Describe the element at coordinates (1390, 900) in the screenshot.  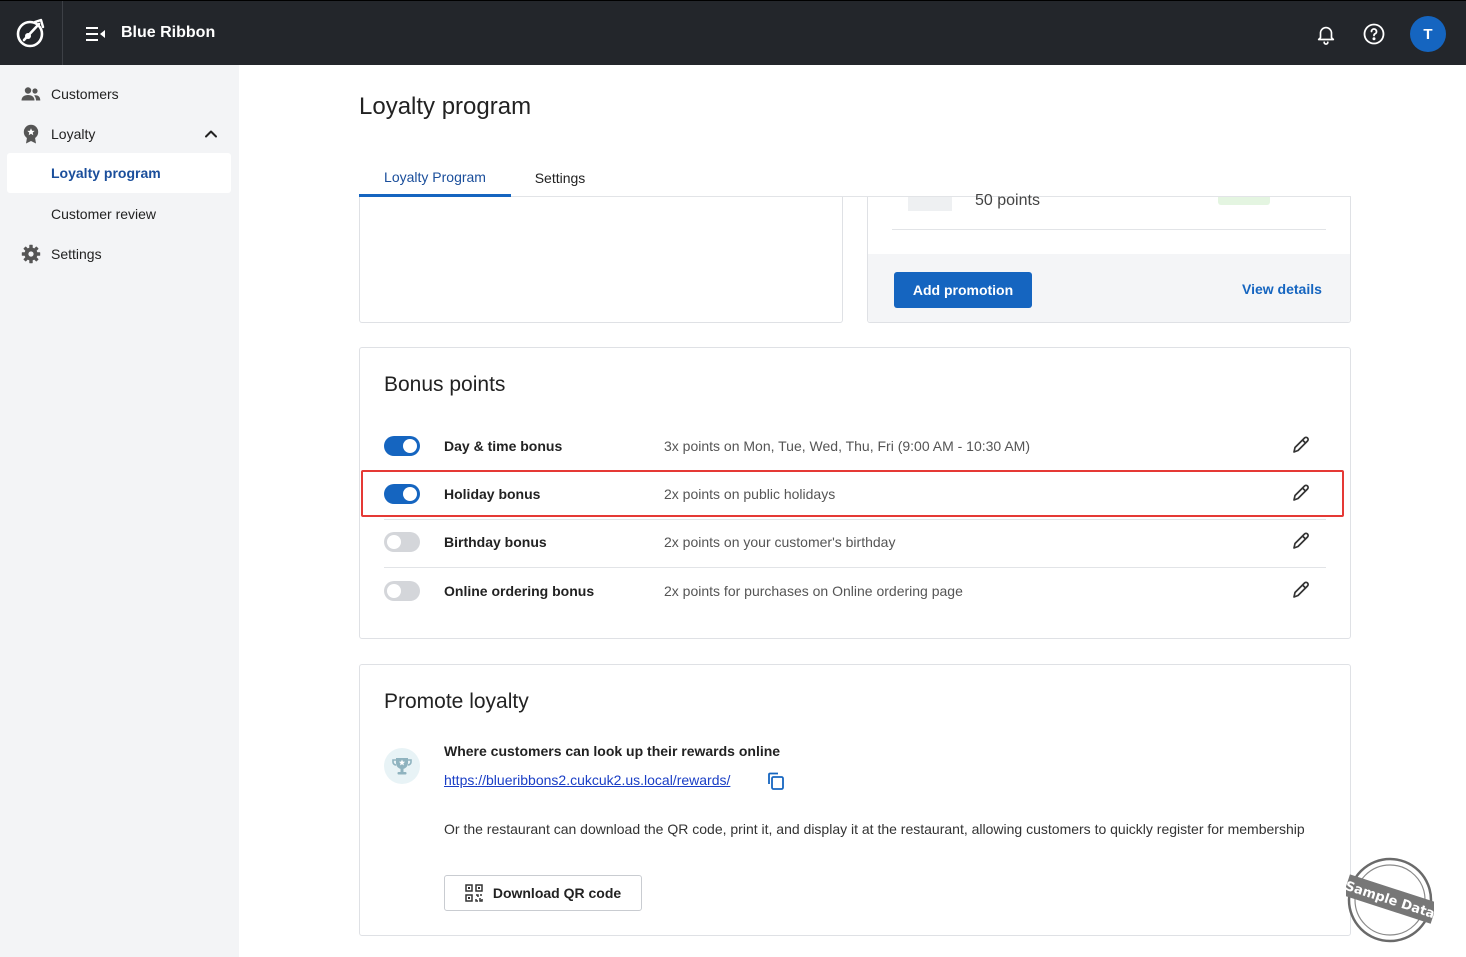
I see `sample-data-stamp: Sample Data` at that location.